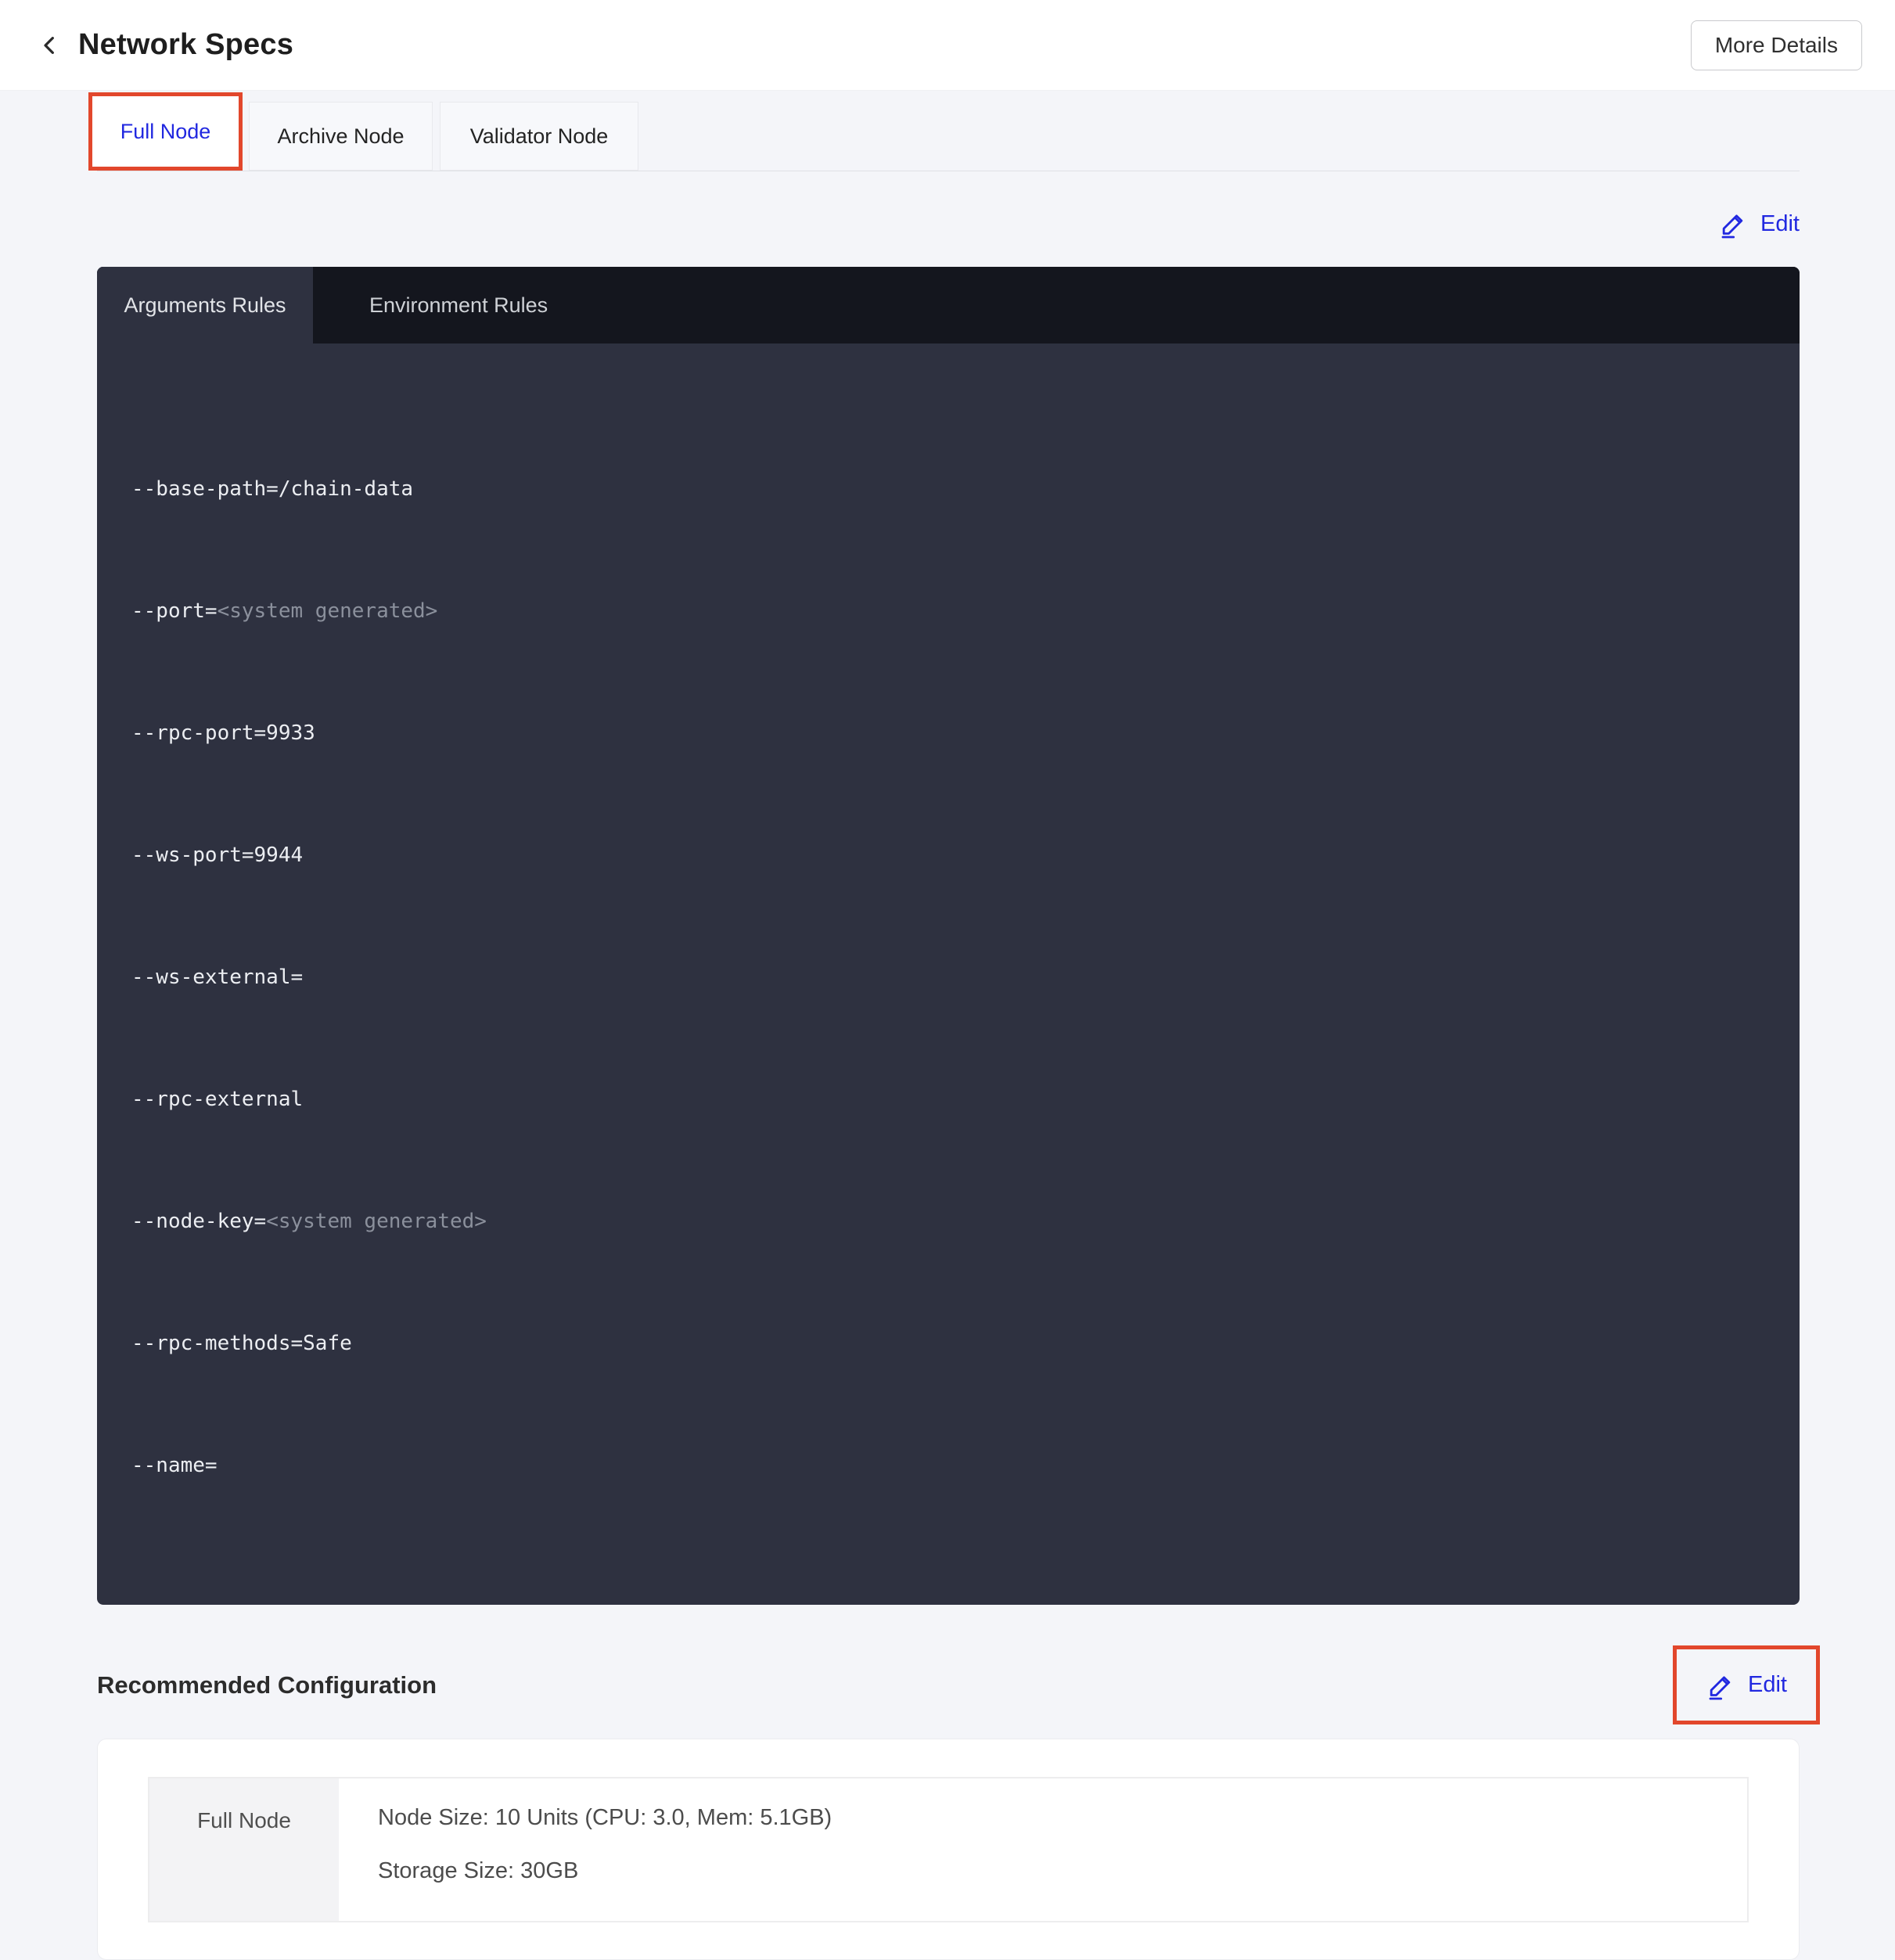 Image resolution: width=1895 pixels, height=1960 pixels. I want to click on code-line: --rpc-port=9933, so click(223, 733).